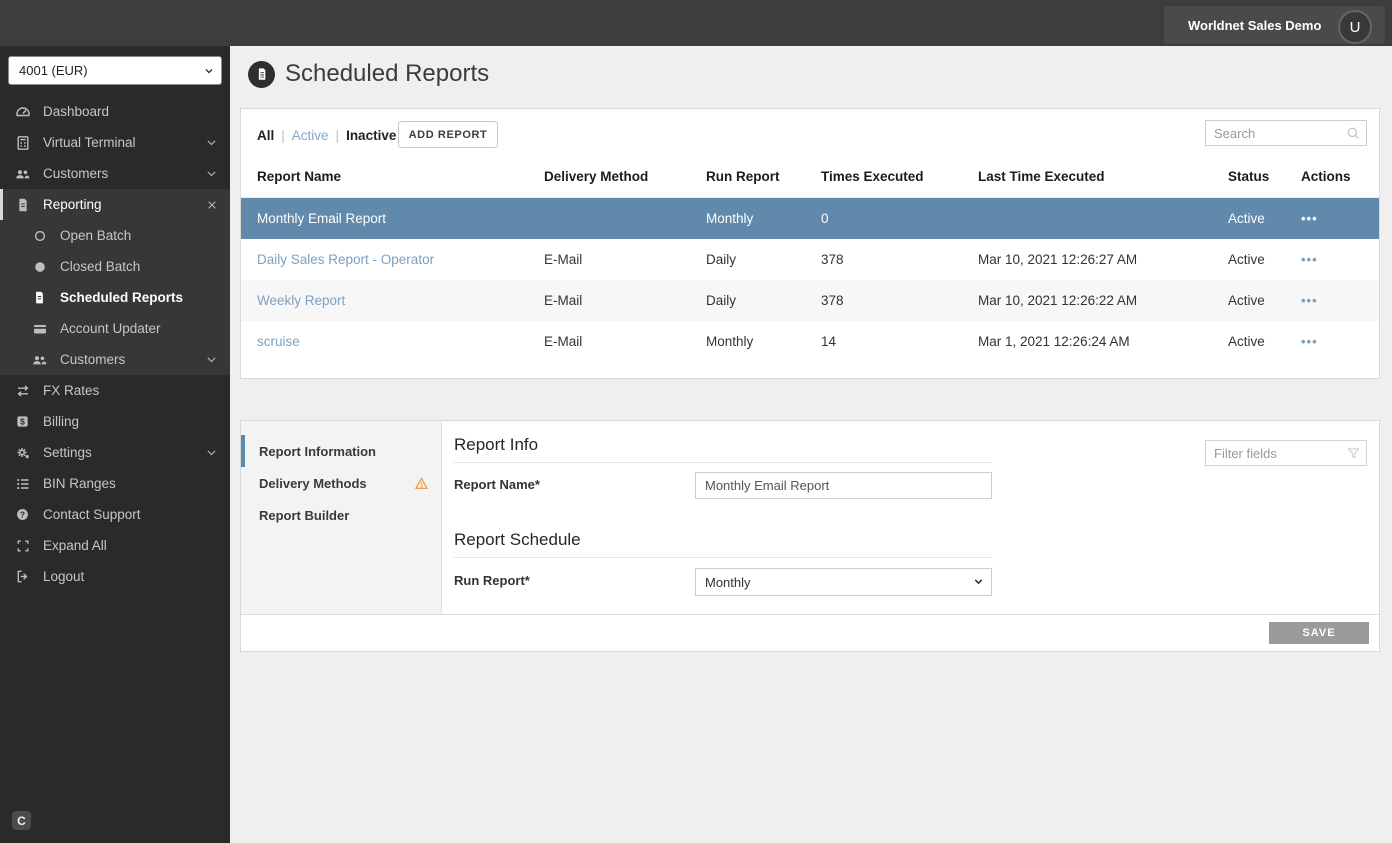 The height and width of the screenshot is (843, 1392). I want to click on sidebar-item-customers: Customers, so click(115, 173).